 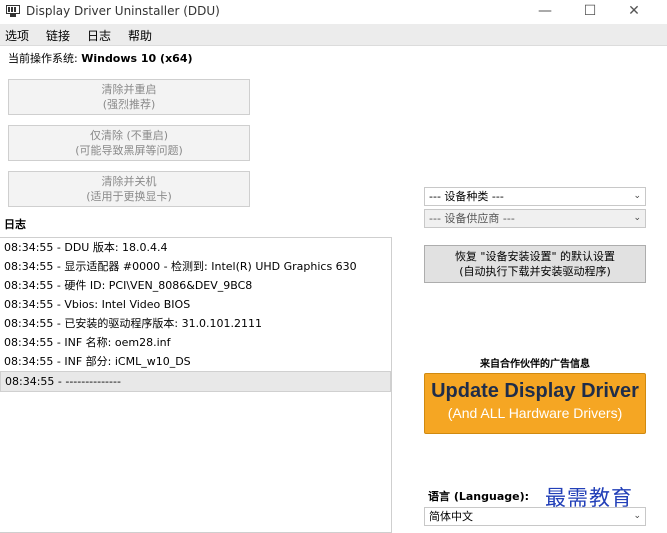 What do you see at coordinates (129, 89) in the screenshot?
I see `clean-restart-label: 清除并重启` at bounding box center [129, 89].